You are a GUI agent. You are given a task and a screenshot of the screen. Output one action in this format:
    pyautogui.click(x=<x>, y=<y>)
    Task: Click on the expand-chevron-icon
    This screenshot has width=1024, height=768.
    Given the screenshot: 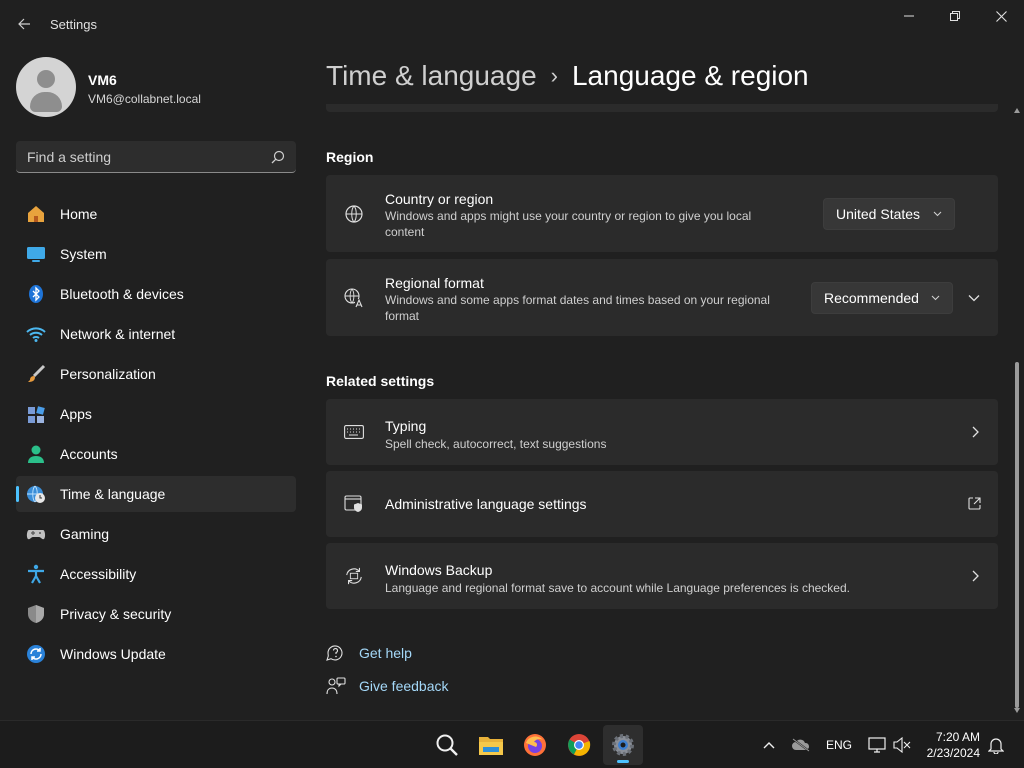 What is the action you would take?
    pyautogui.click(x=974, y=298)
    